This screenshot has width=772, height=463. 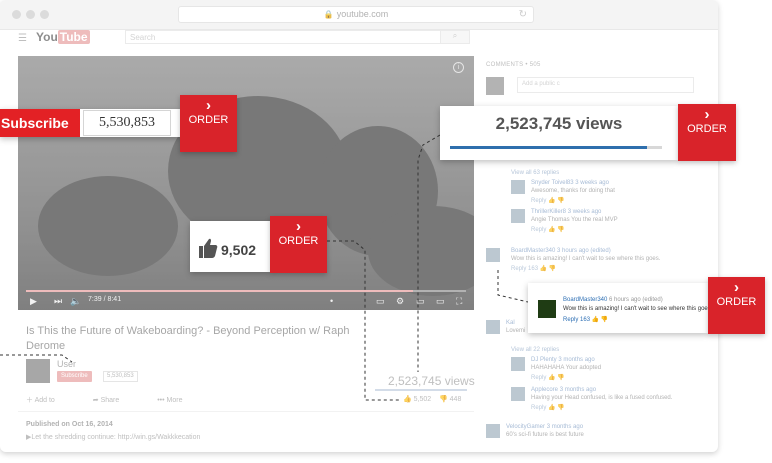 I want to click on maximize-dot-icon, so click(x=44, y=14).